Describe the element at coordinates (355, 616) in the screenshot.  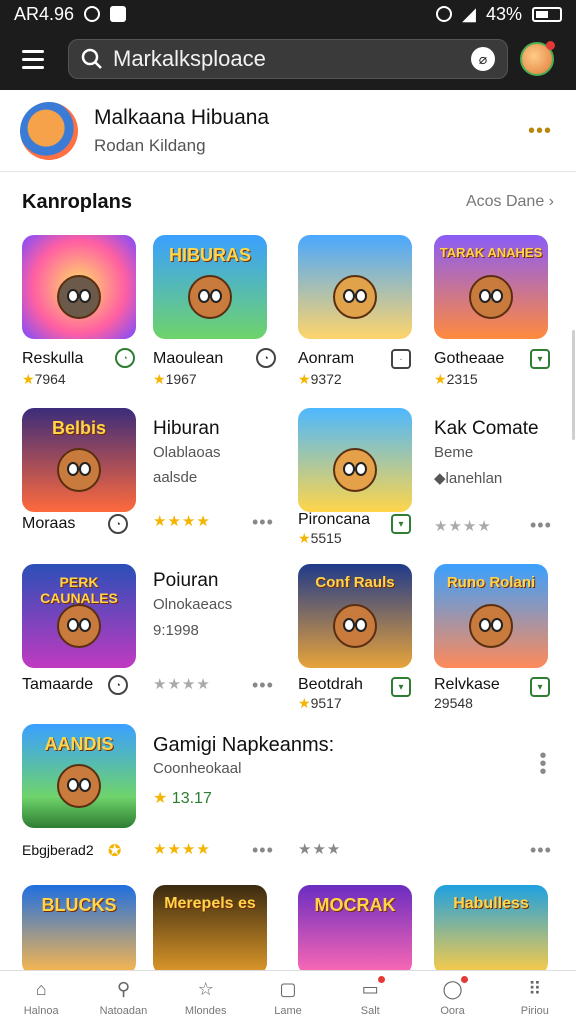
I see `app-tile: Conf Rauls` at that location.